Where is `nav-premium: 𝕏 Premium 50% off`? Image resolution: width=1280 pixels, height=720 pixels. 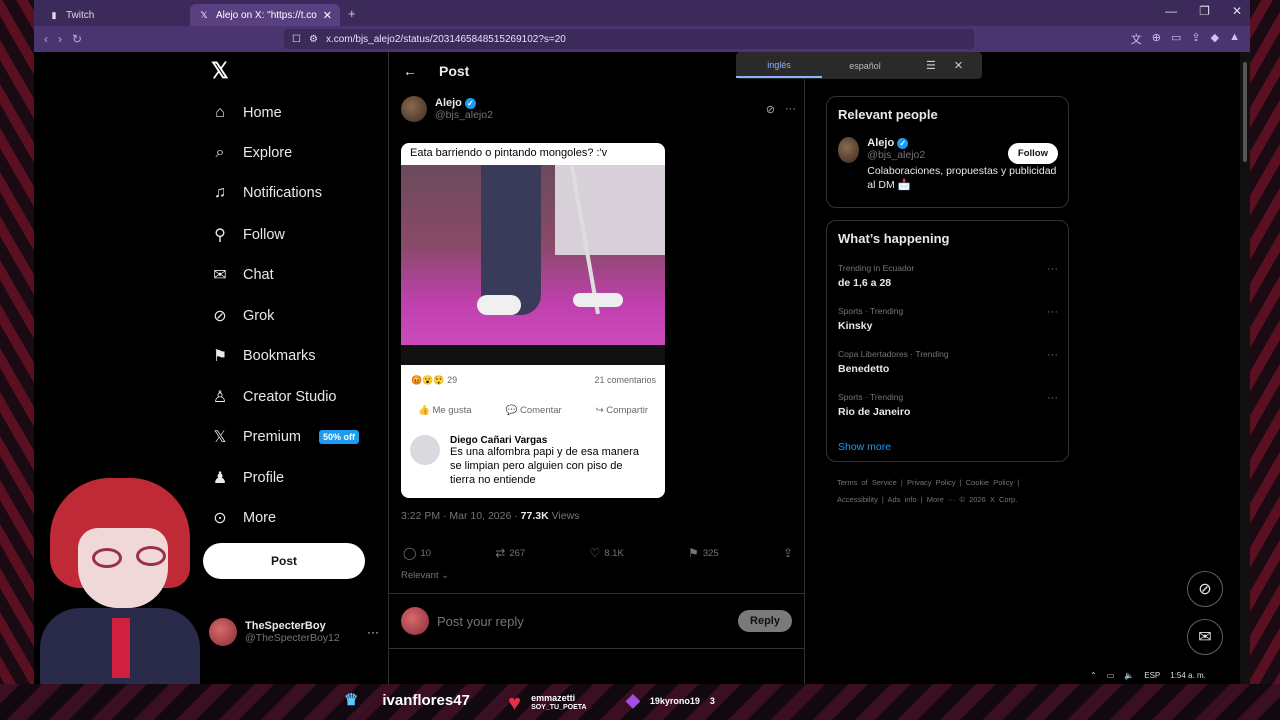 nav-premium: 𝕏 Premium 50% off is located at coordinates (285, 437).